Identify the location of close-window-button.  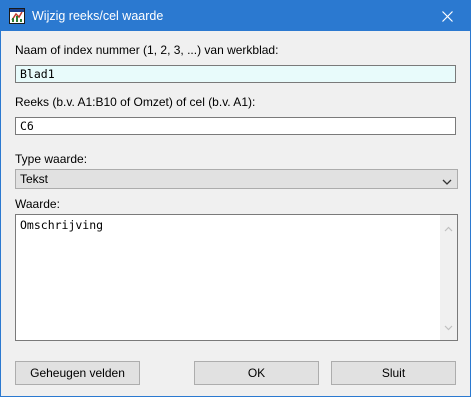
(447, 16).